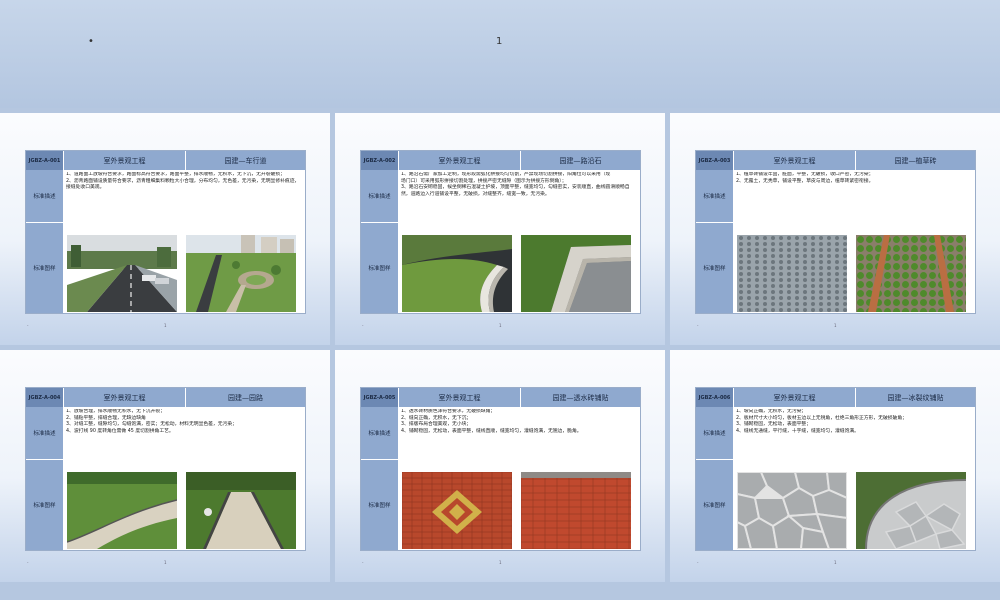 This screenshot has width=1000, height=600. What do you see at coordinates (576, 510) in the screenshot?
I see `permeable-brick-photo` at bounding box center [576, 510].